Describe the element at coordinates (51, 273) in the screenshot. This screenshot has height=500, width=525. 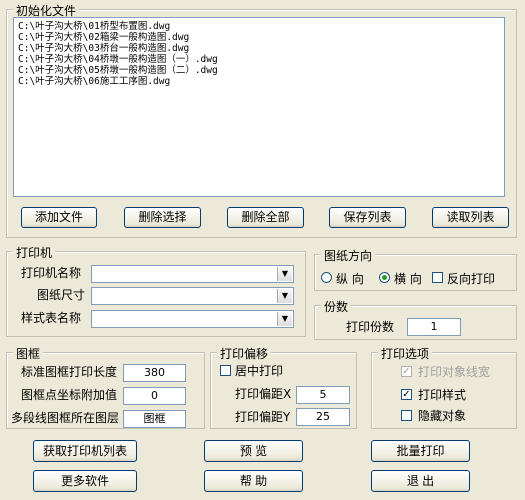
I see `printer-name-label: 打印机名称` at that location.